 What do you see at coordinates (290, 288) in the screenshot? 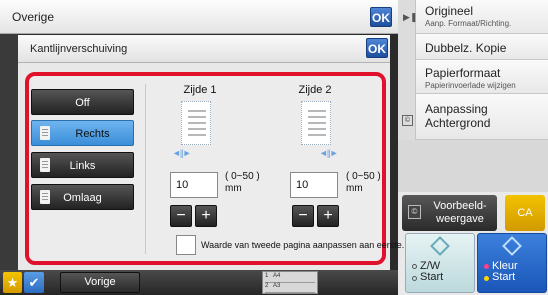
I see `tray-row: 2 A3` at bounding box center [290, 288].